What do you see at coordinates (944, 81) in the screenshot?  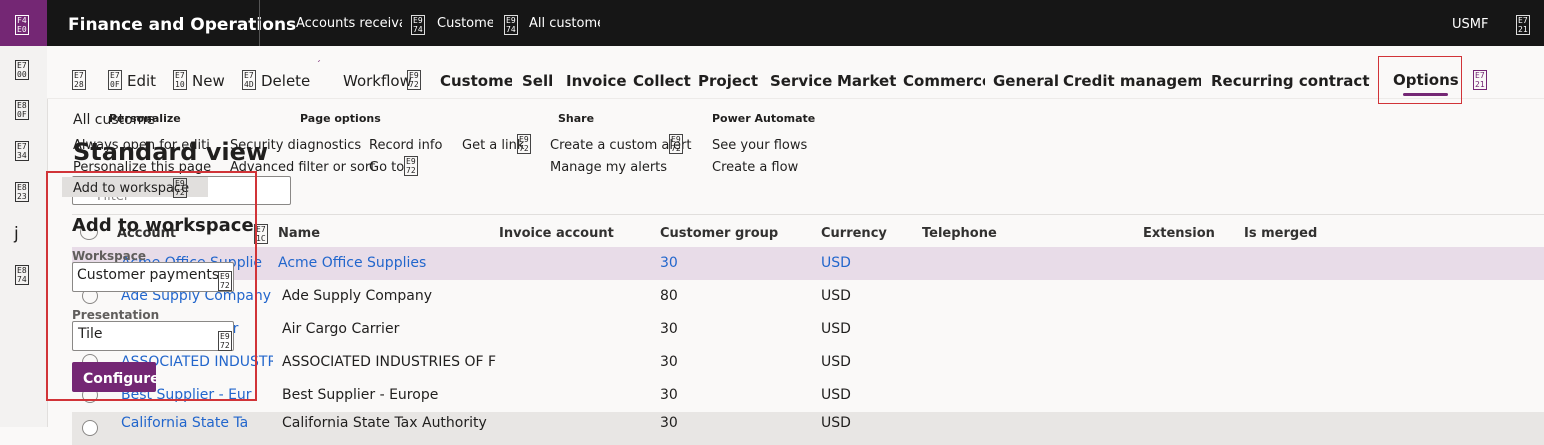 I see `tab-commerce: Commerce` at bounding box center [944, 81].